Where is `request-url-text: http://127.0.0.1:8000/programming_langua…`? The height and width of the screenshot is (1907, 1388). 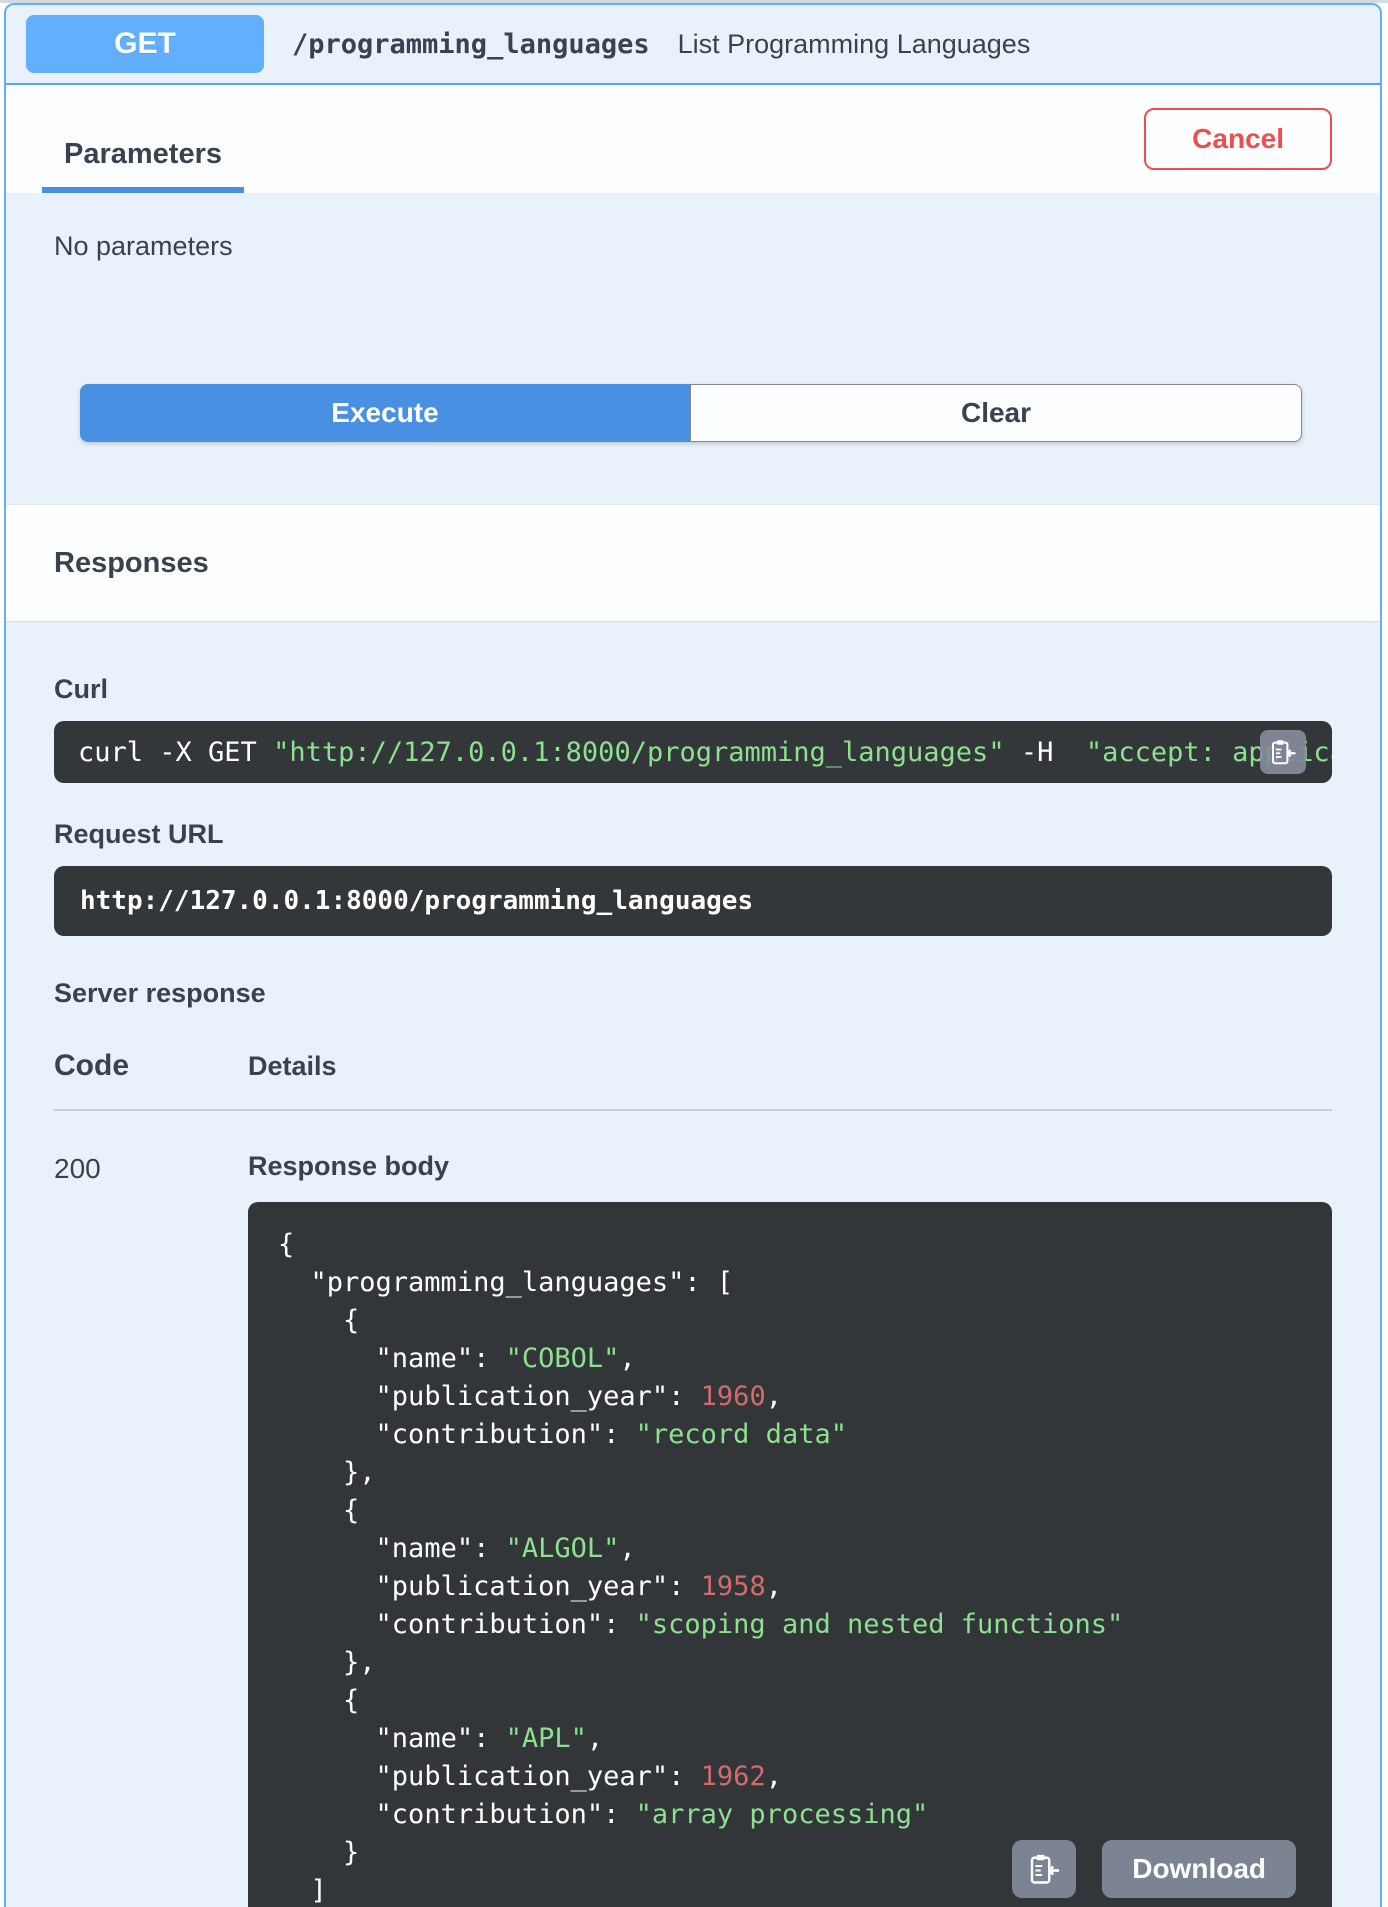
request-url-text: http://127.0.0.1:8000/programming_langua… is located at coordinates (417, 901).